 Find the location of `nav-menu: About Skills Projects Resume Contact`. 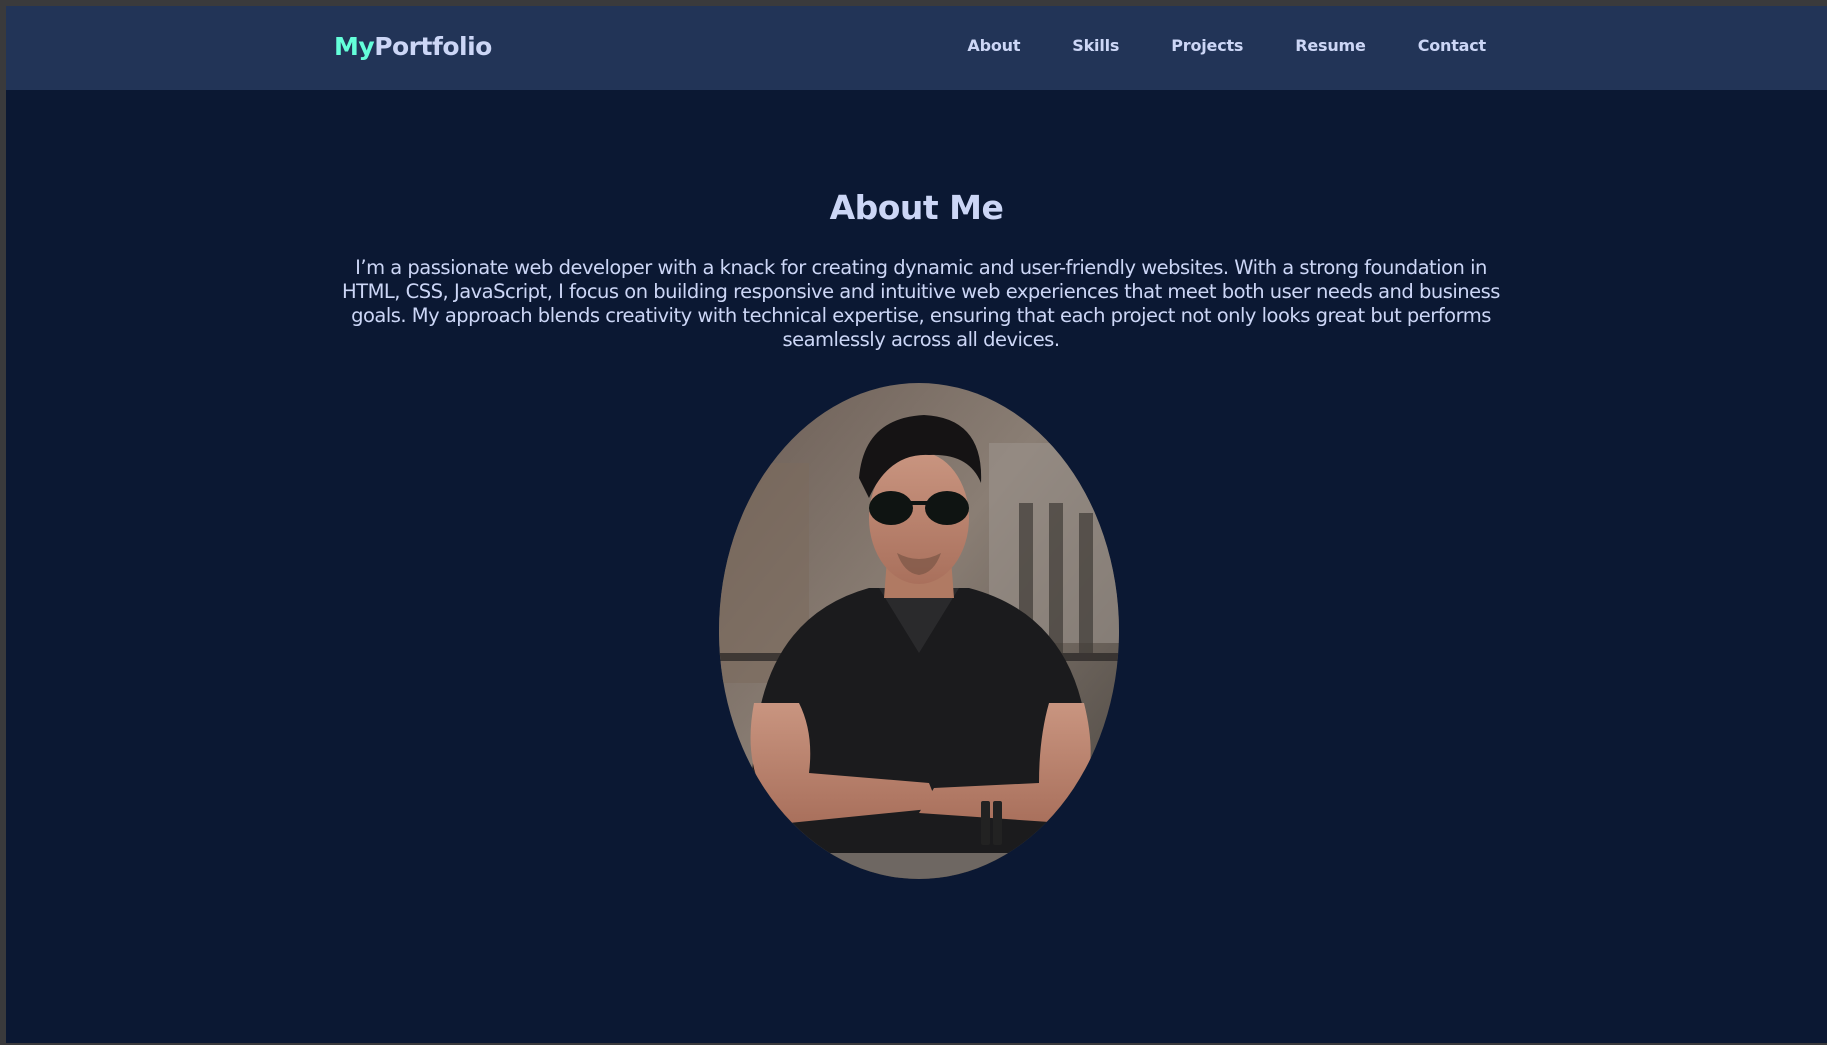

nav-menu: About Skills Projects Resume Contact is located at coordinates (1226, 45).